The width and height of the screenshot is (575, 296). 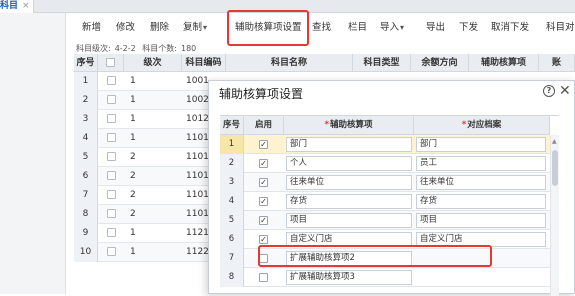 What do you see at coordinates (159, 48) in the screenshot?
I see `count-label: 科目个数:` at bounding box center [159, 48].